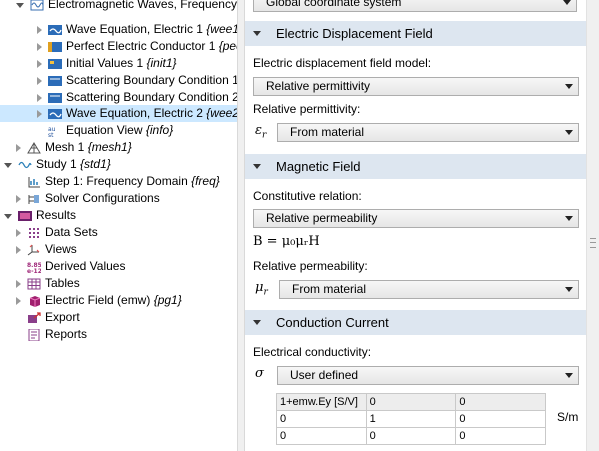 The height and width of the screenshot is (451, 599). I want to click on section-conduction-current: Conduction Current, so click(415, 322).